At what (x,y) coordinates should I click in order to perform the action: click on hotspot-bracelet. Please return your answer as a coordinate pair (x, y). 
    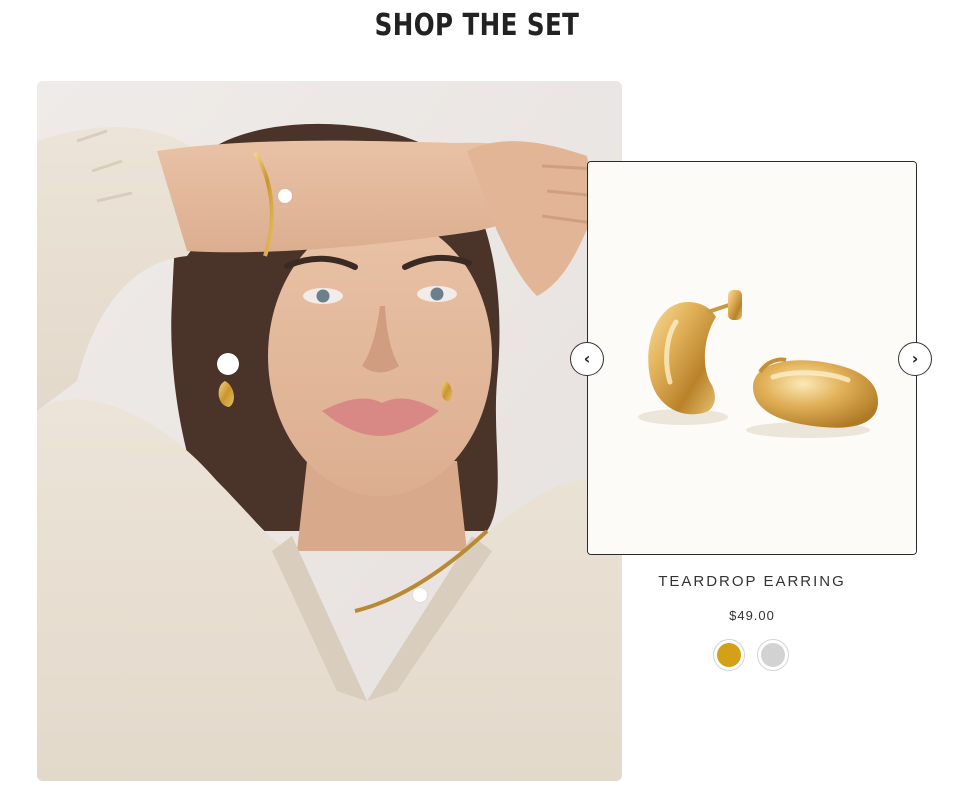
    Looking at the image, I should click on (285, 196).